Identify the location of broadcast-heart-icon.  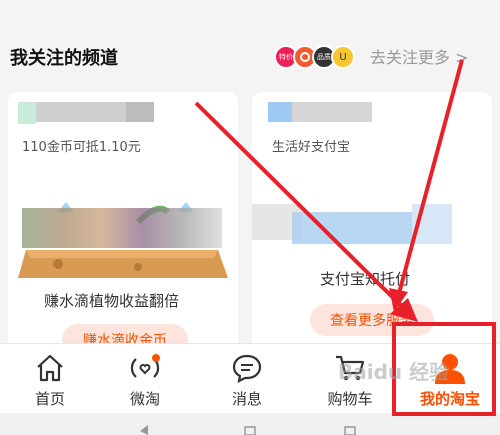
(145, 368).